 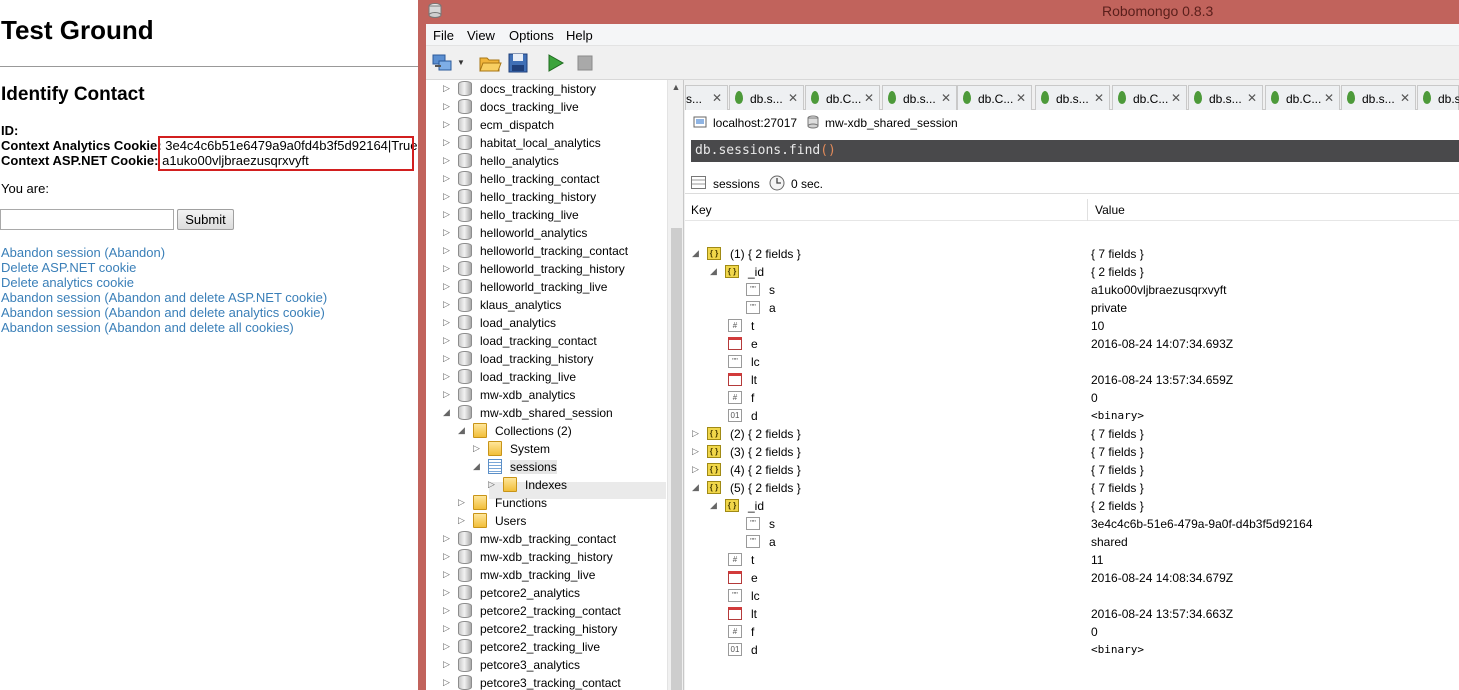 What do you see at coordinates (546, 107) in the screenshot?
I see `tree-item: ▷ docs_tracking_live` at bounding box center [546, 107].